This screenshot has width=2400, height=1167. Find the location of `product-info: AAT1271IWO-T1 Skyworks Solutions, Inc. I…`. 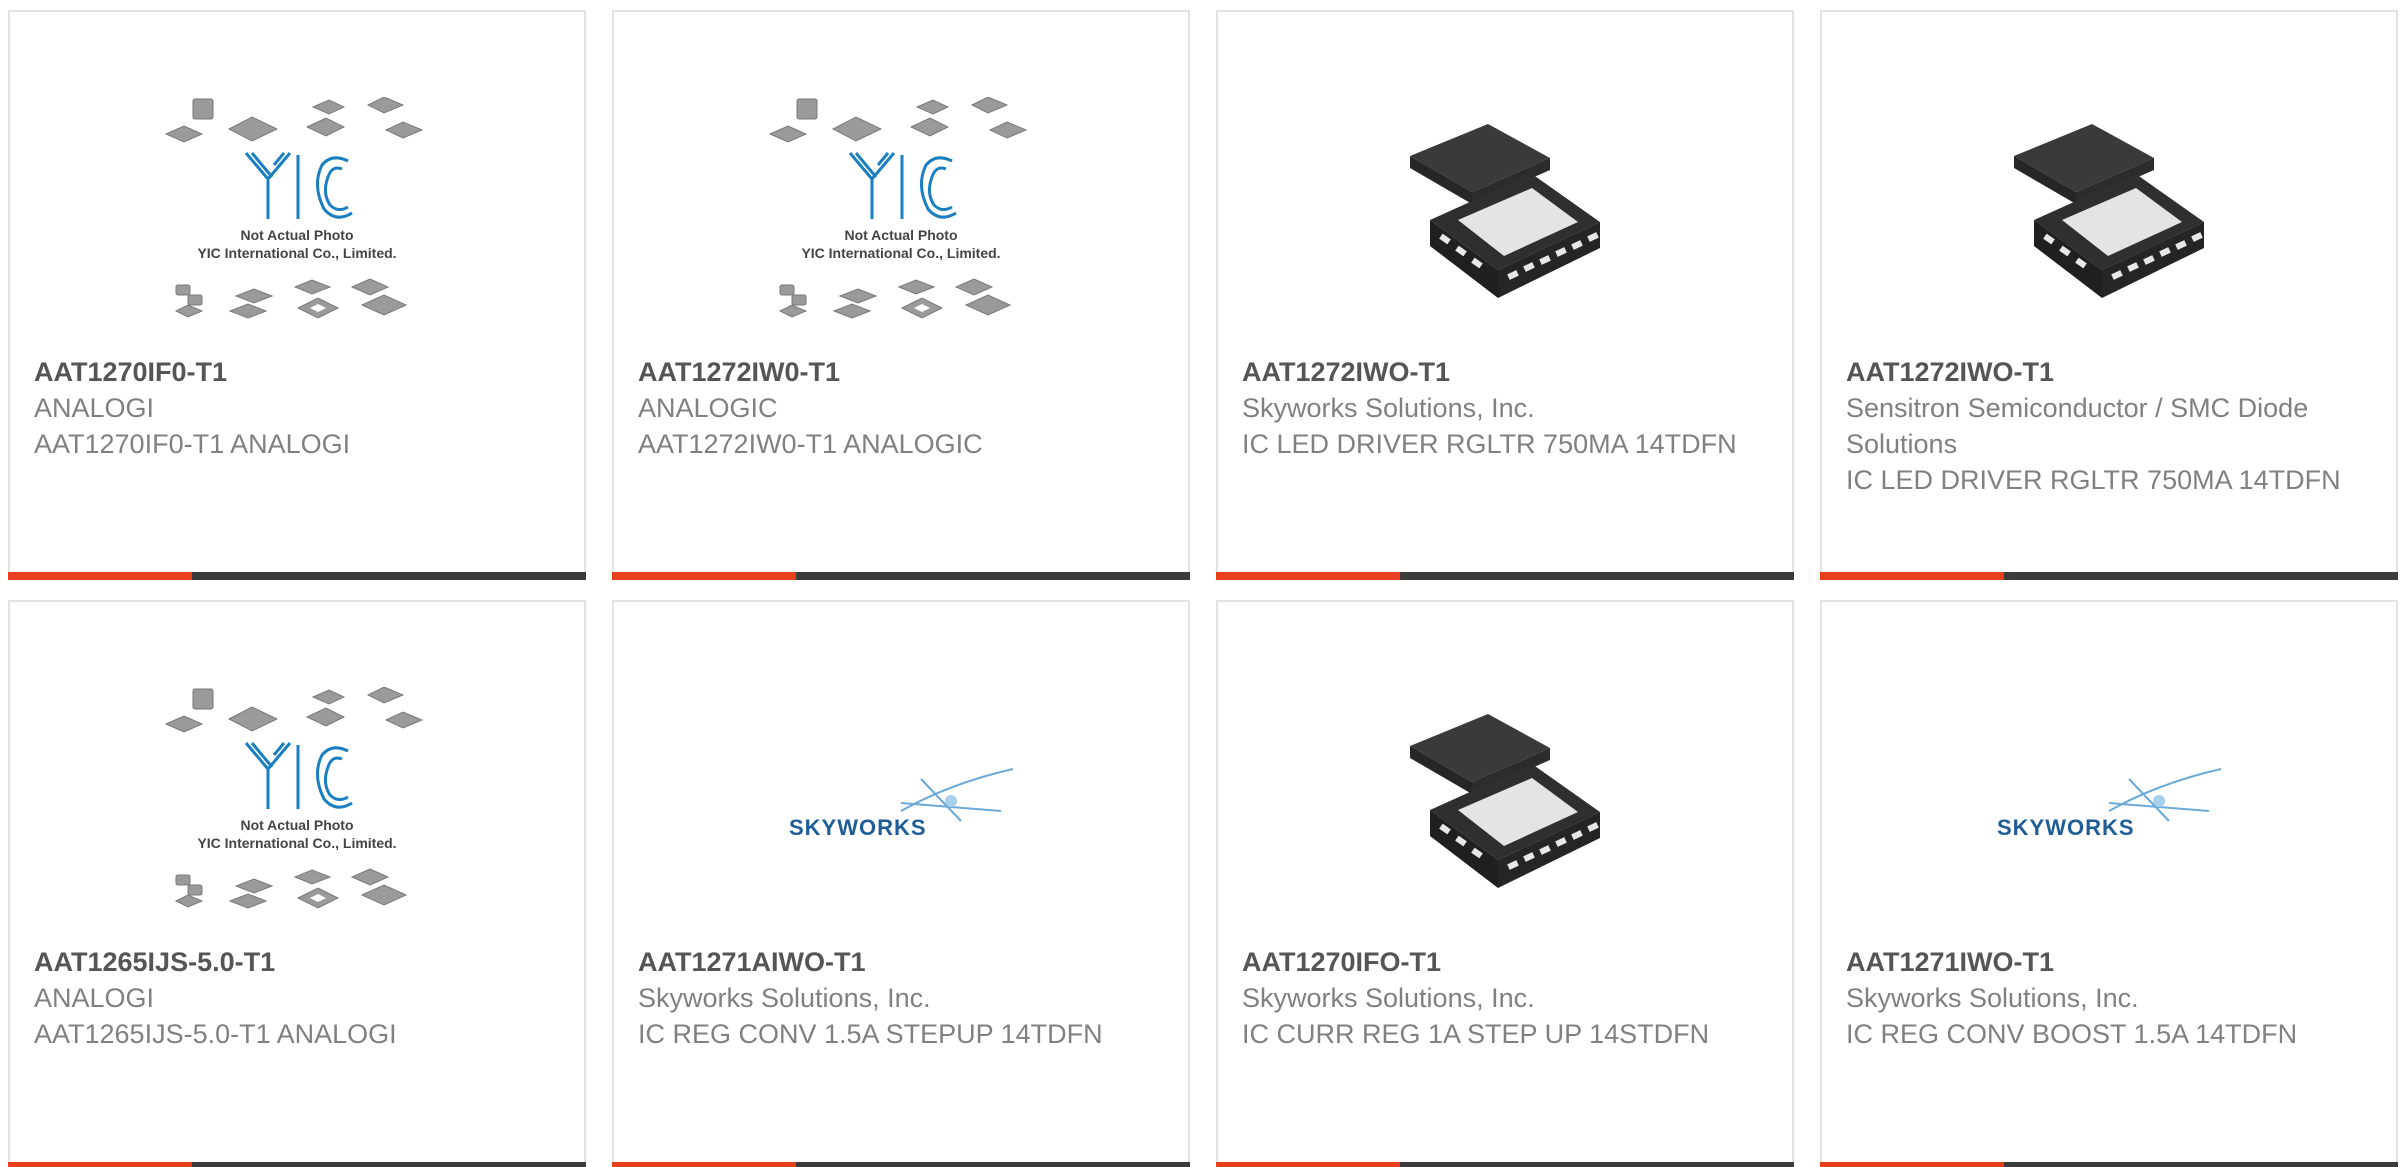

product-info: AAT1271IWO-T1 Skyworks Solutions, Inc. I… is located at coordinates (2111, 998).